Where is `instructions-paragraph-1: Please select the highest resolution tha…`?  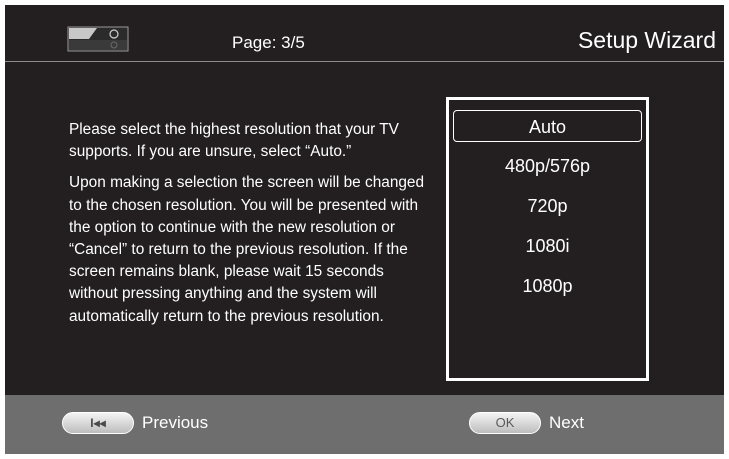 instructions-paragraph-1: Please select the highest resolution tha… is located at coordinates (234, 141).